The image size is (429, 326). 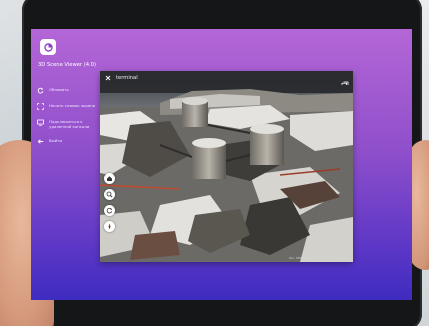 I want to click on menu-item-screenshot: Начать снимок экрана, so click(x=69, y=106).